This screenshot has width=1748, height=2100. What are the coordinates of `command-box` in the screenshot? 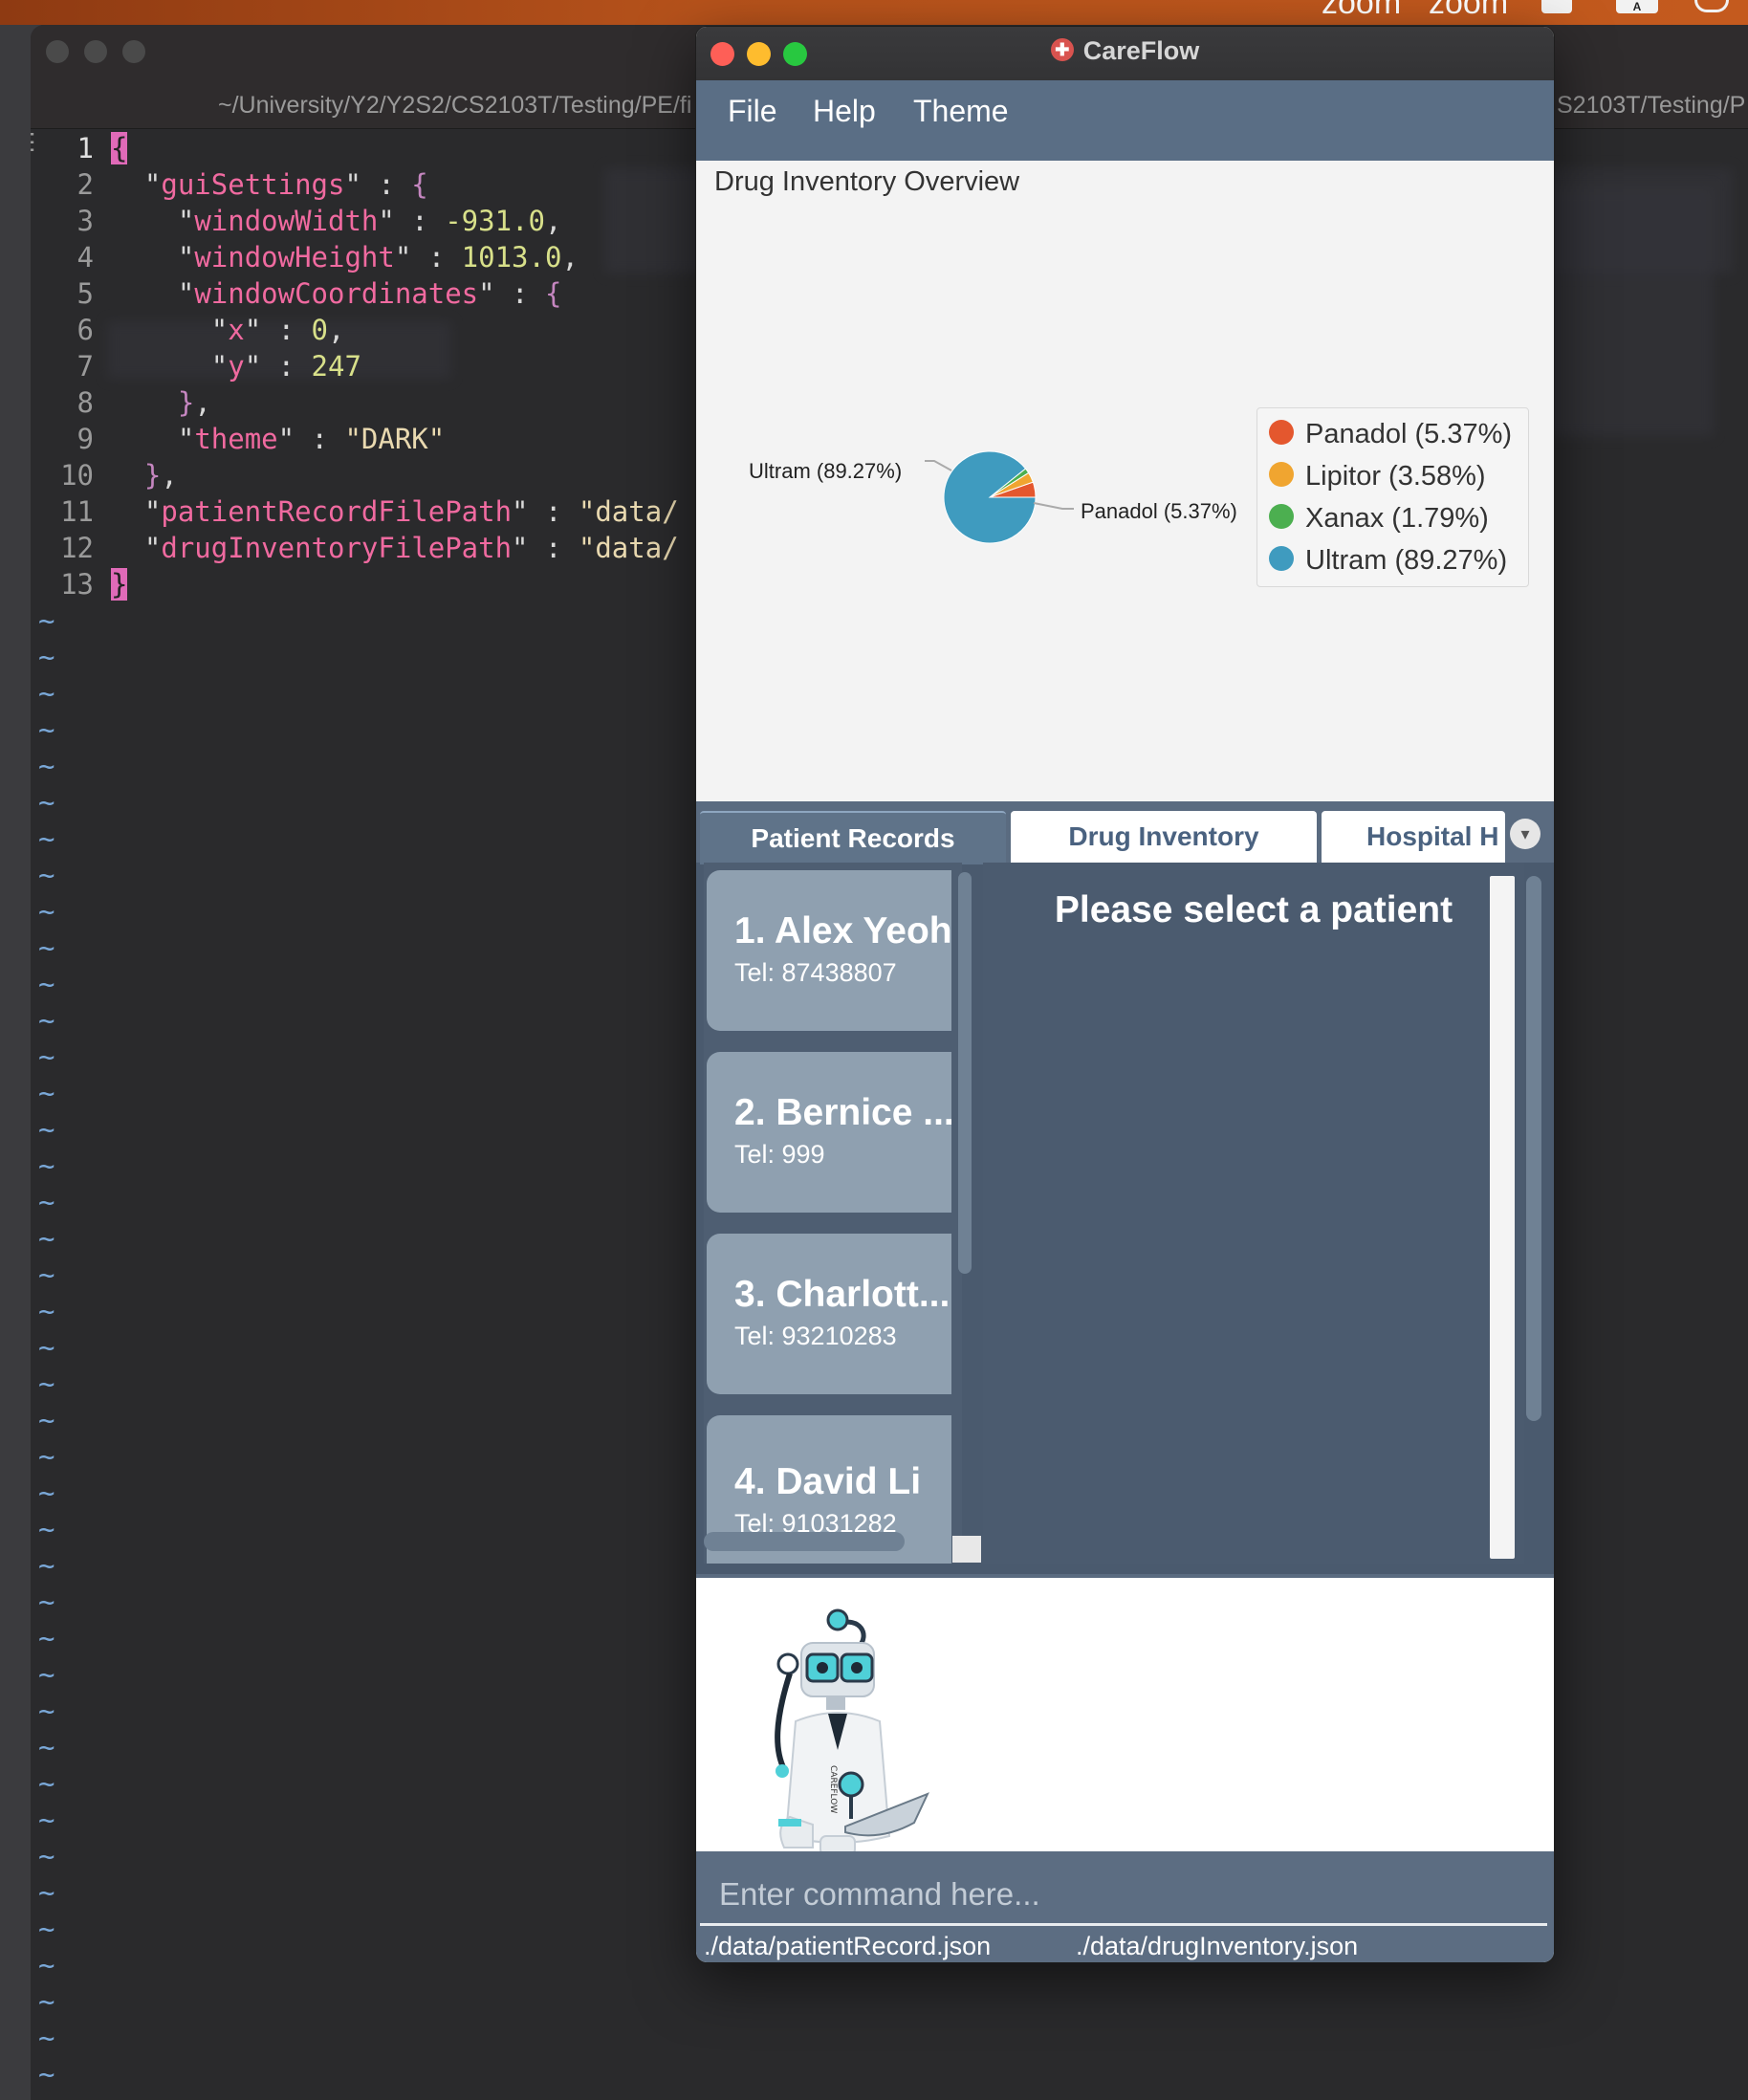 It's located at (1125, 1890).